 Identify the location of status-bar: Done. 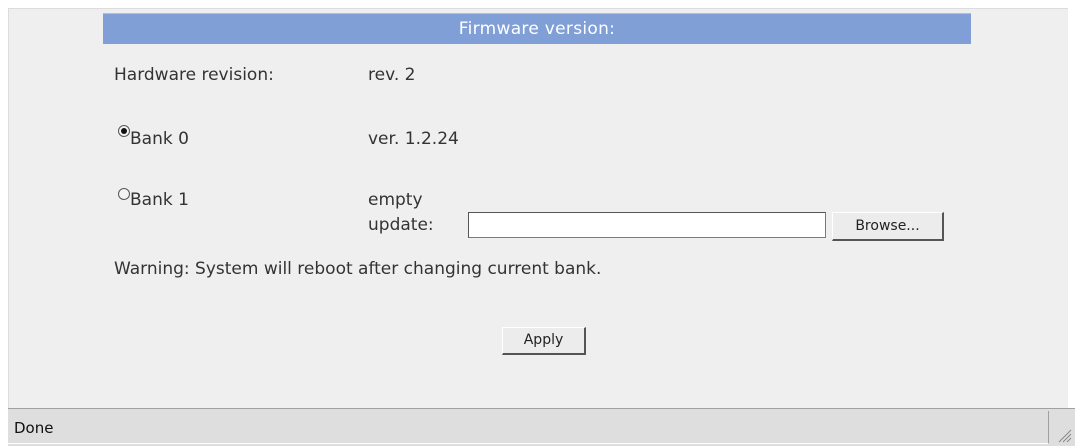
(541, 427).